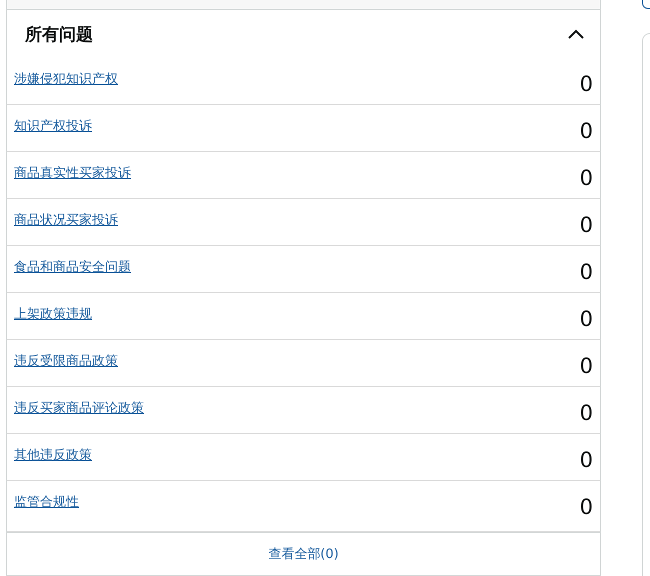 This screenshot has height=576, width=650. What do you see at coordinates (66, 369) in the screenshot?
I see `issue-link: 违反受限商品政策` at bounding box center [66, 369].